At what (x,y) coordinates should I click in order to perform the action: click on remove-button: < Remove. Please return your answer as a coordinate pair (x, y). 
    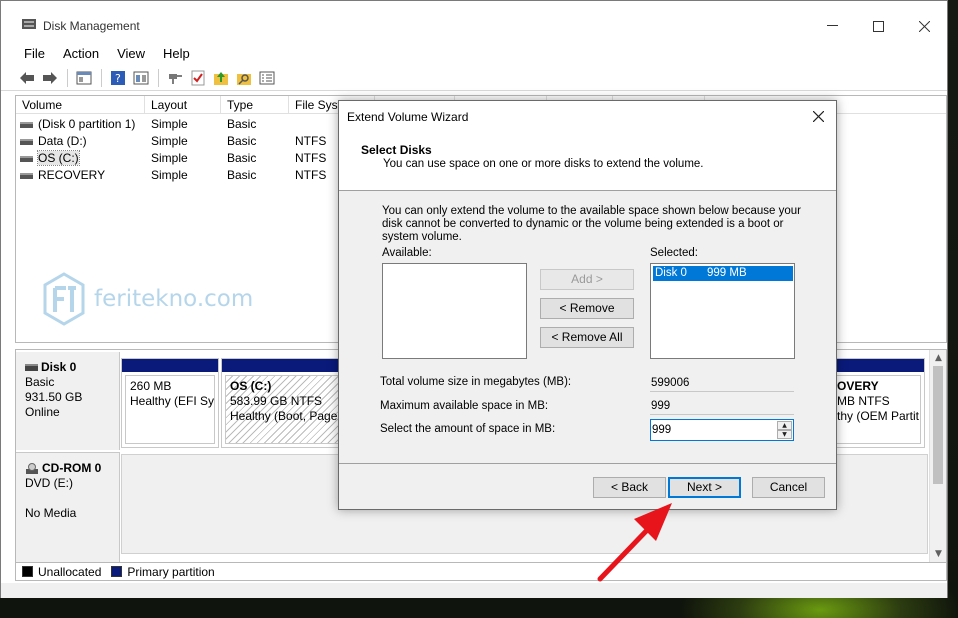
    Looking at the image, I should click on (587, 308).